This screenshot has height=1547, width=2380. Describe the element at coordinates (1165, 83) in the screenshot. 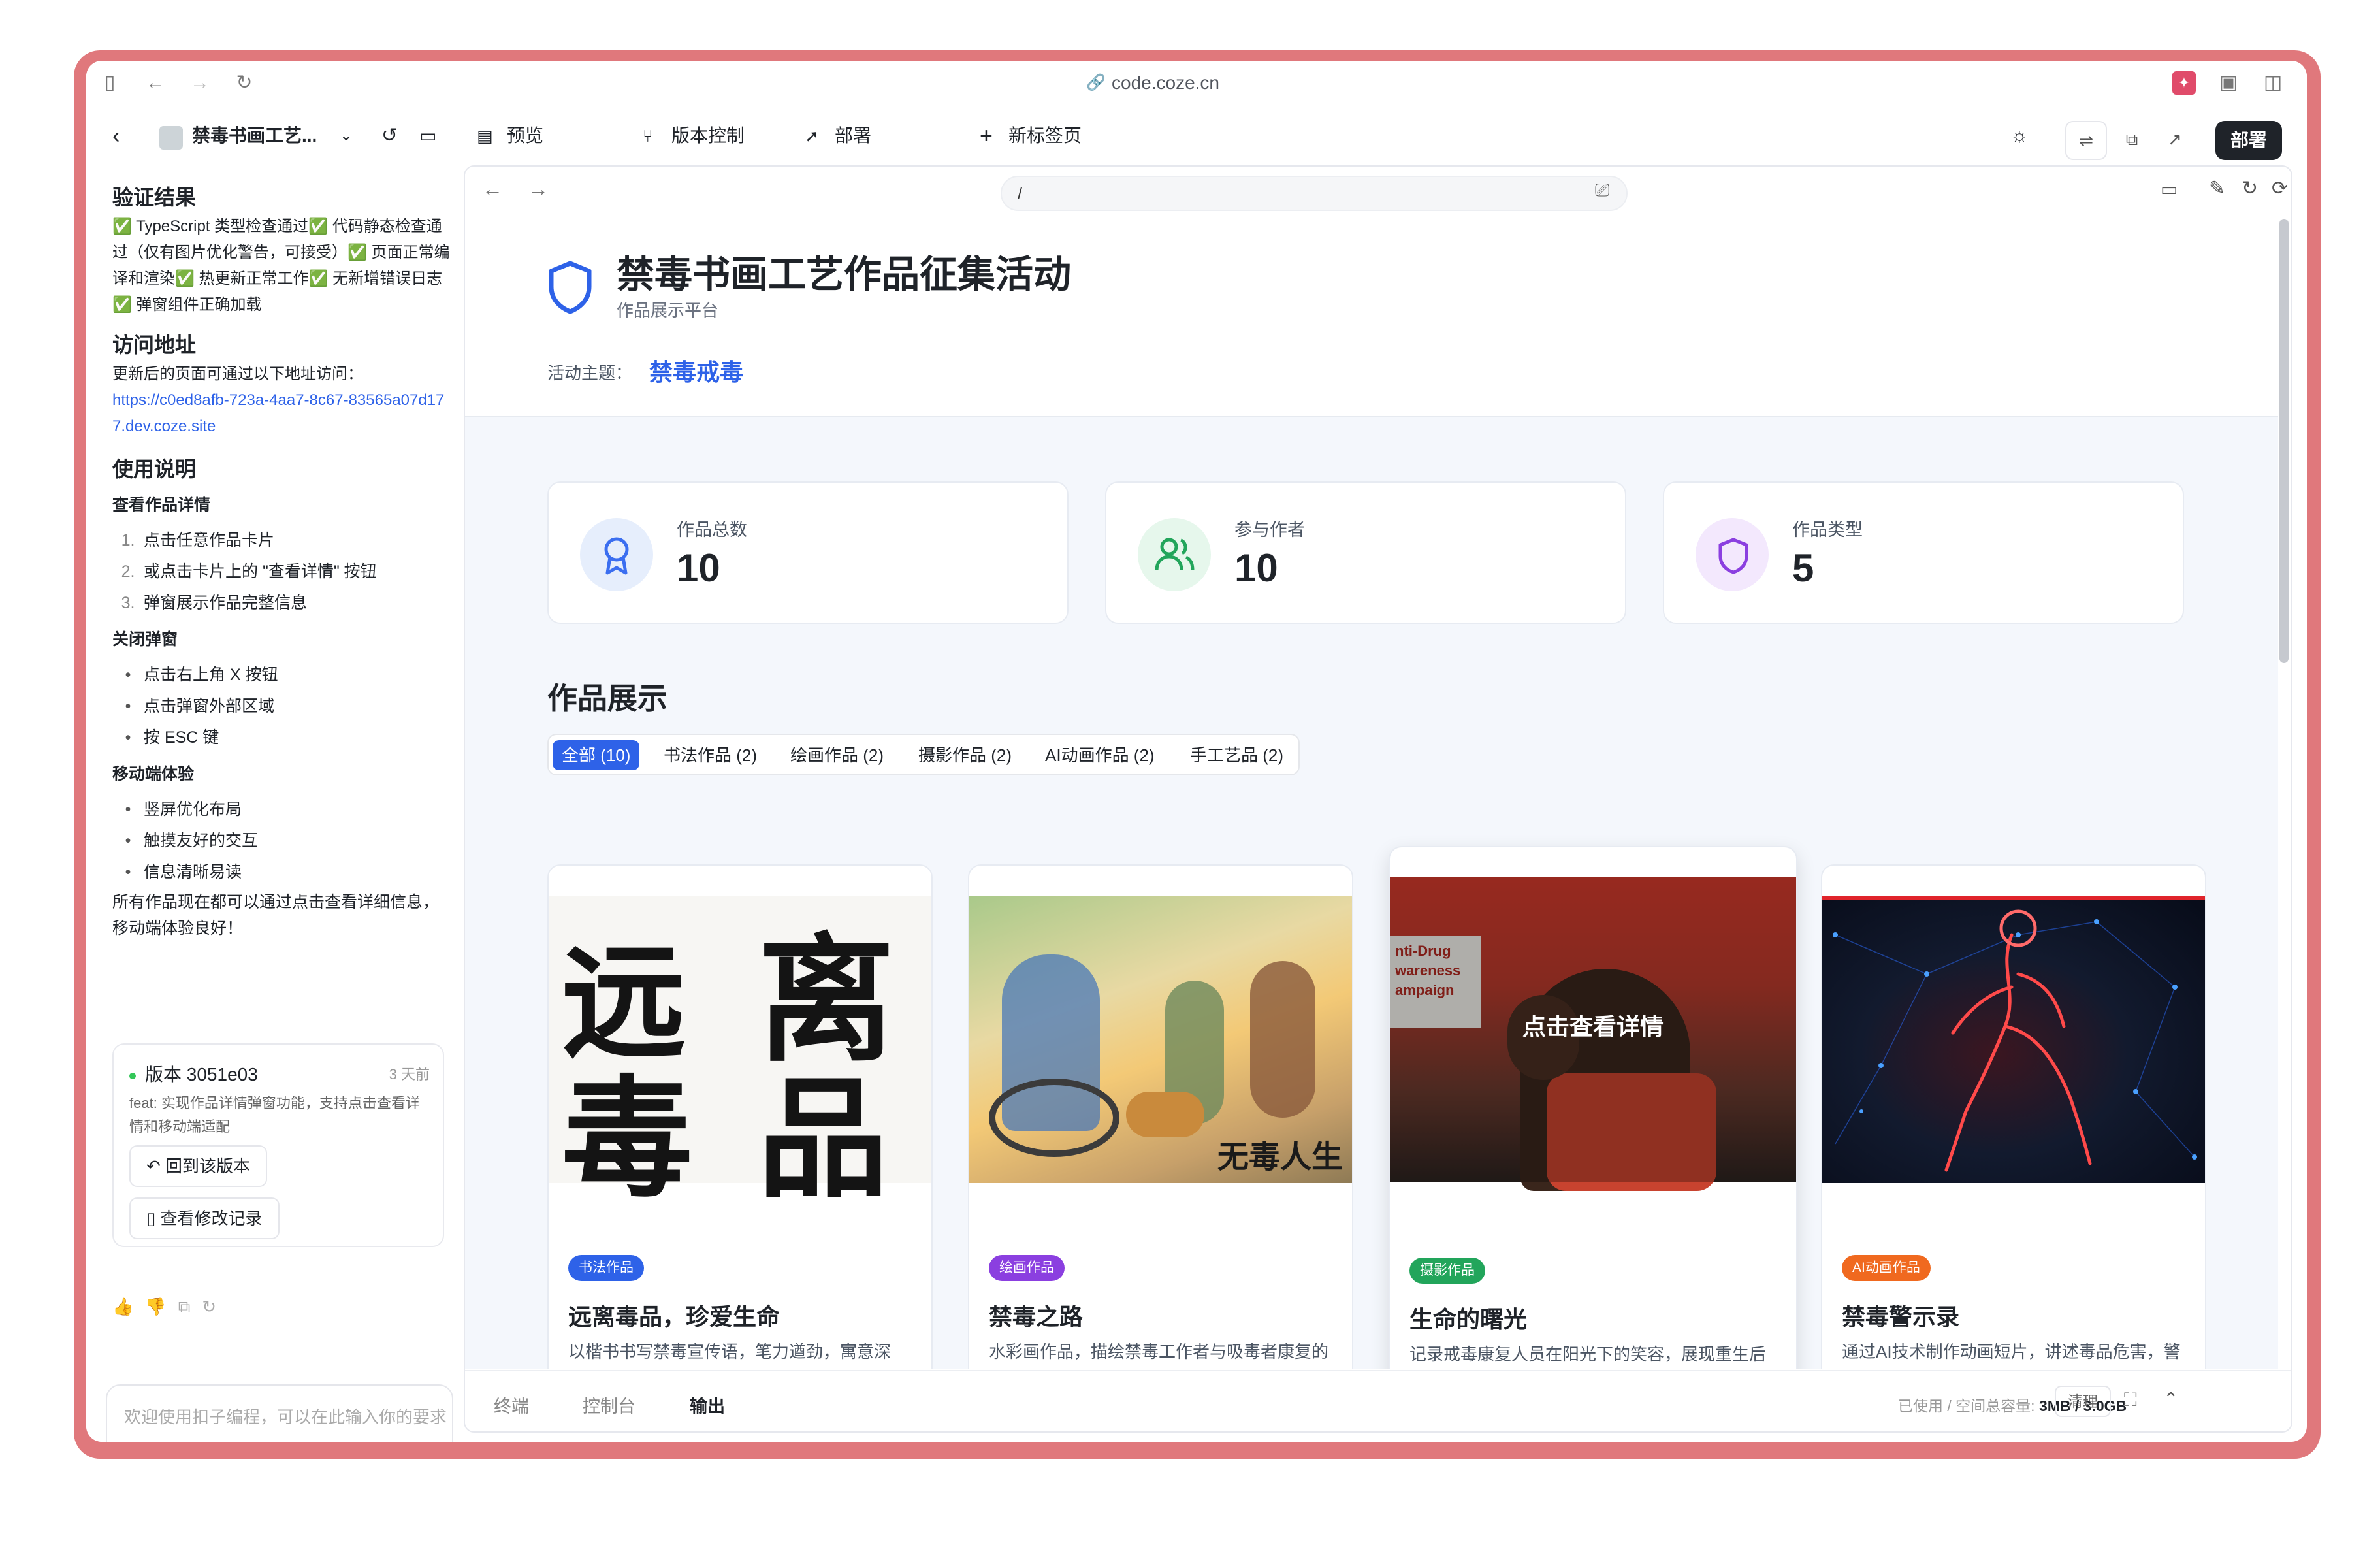

I see `url-host: code.coze.cn` at that location.